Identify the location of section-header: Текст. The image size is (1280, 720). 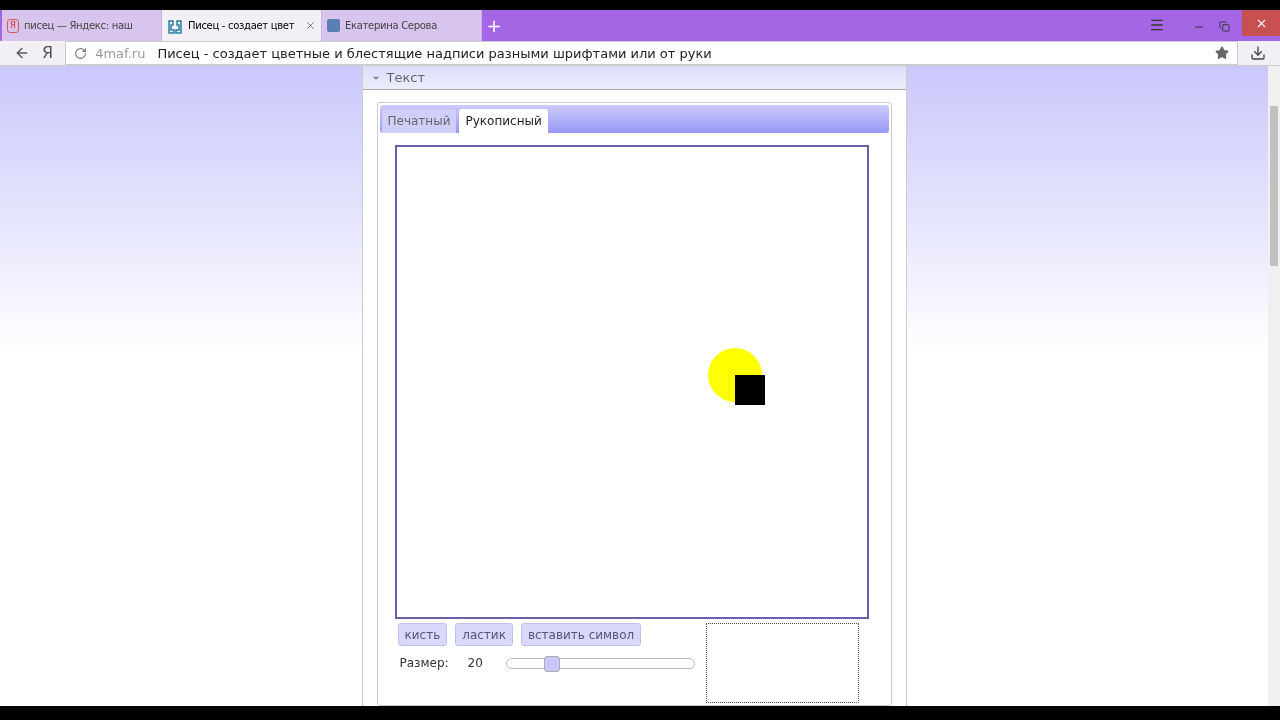
(634, 78).